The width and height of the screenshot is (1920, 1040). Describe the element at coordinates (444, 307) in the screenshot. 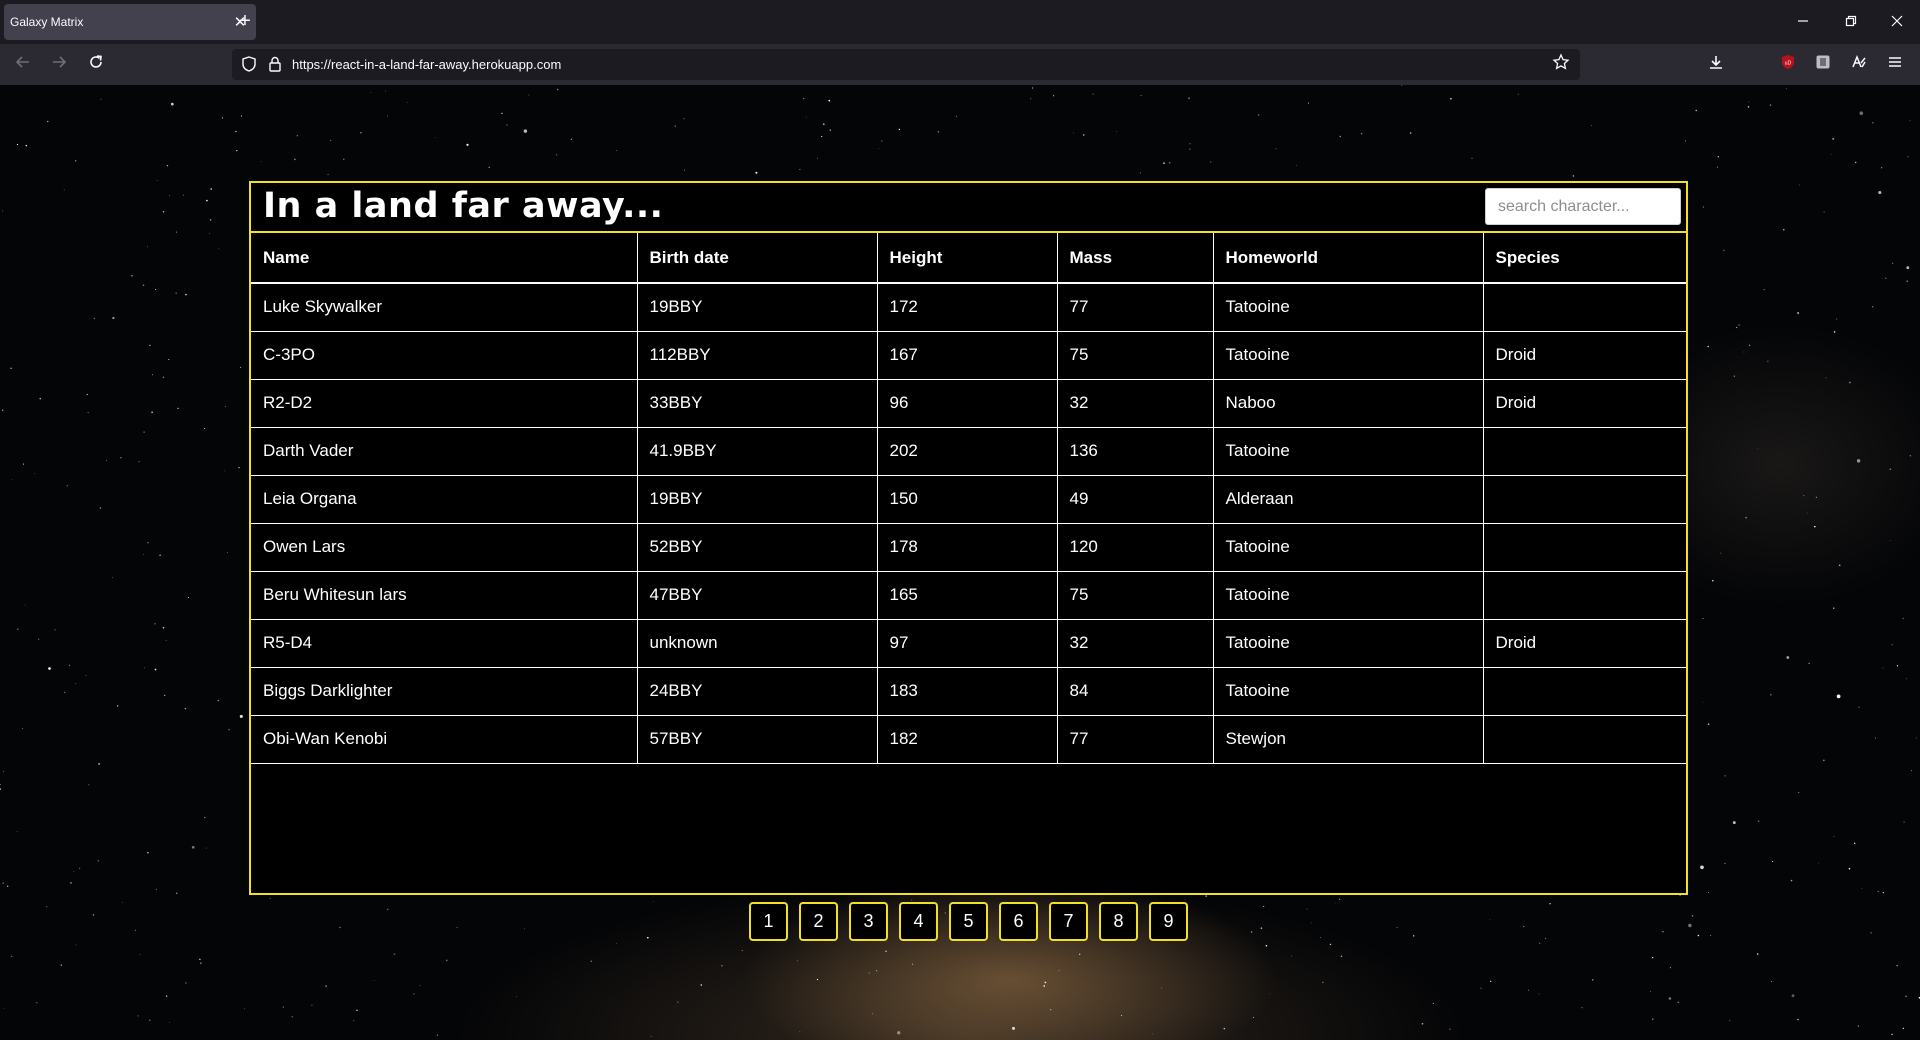

I see `cell-name: Luke Skywalker` at that location.